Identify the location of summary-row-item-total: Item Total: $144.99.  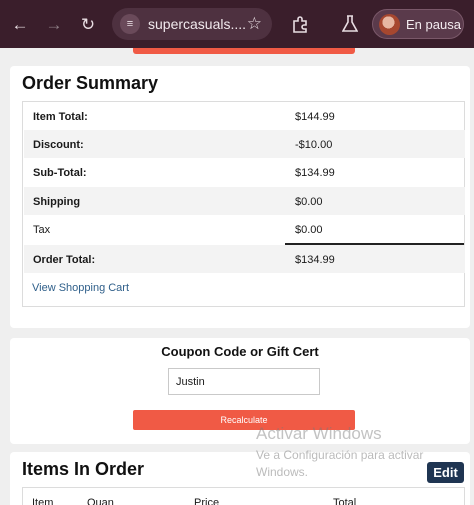
(244, 116).